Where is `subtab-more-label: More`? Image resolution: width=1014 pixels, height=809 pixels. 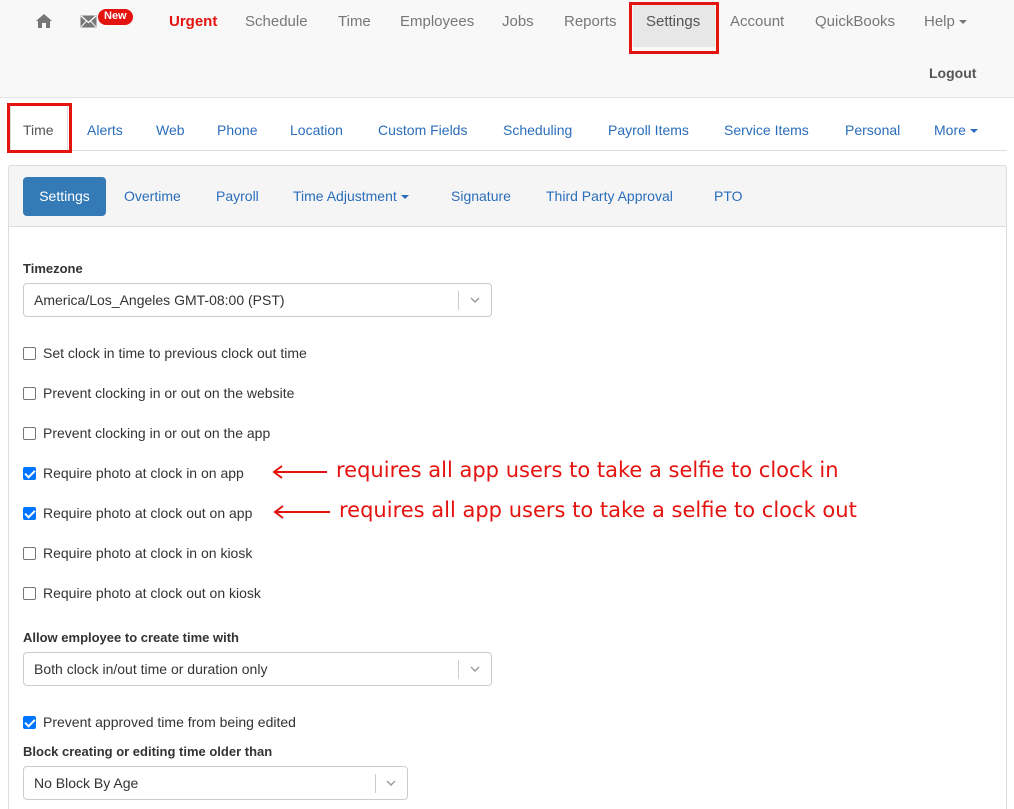
subtab-more-label: More is located at coordinates (950, 130).